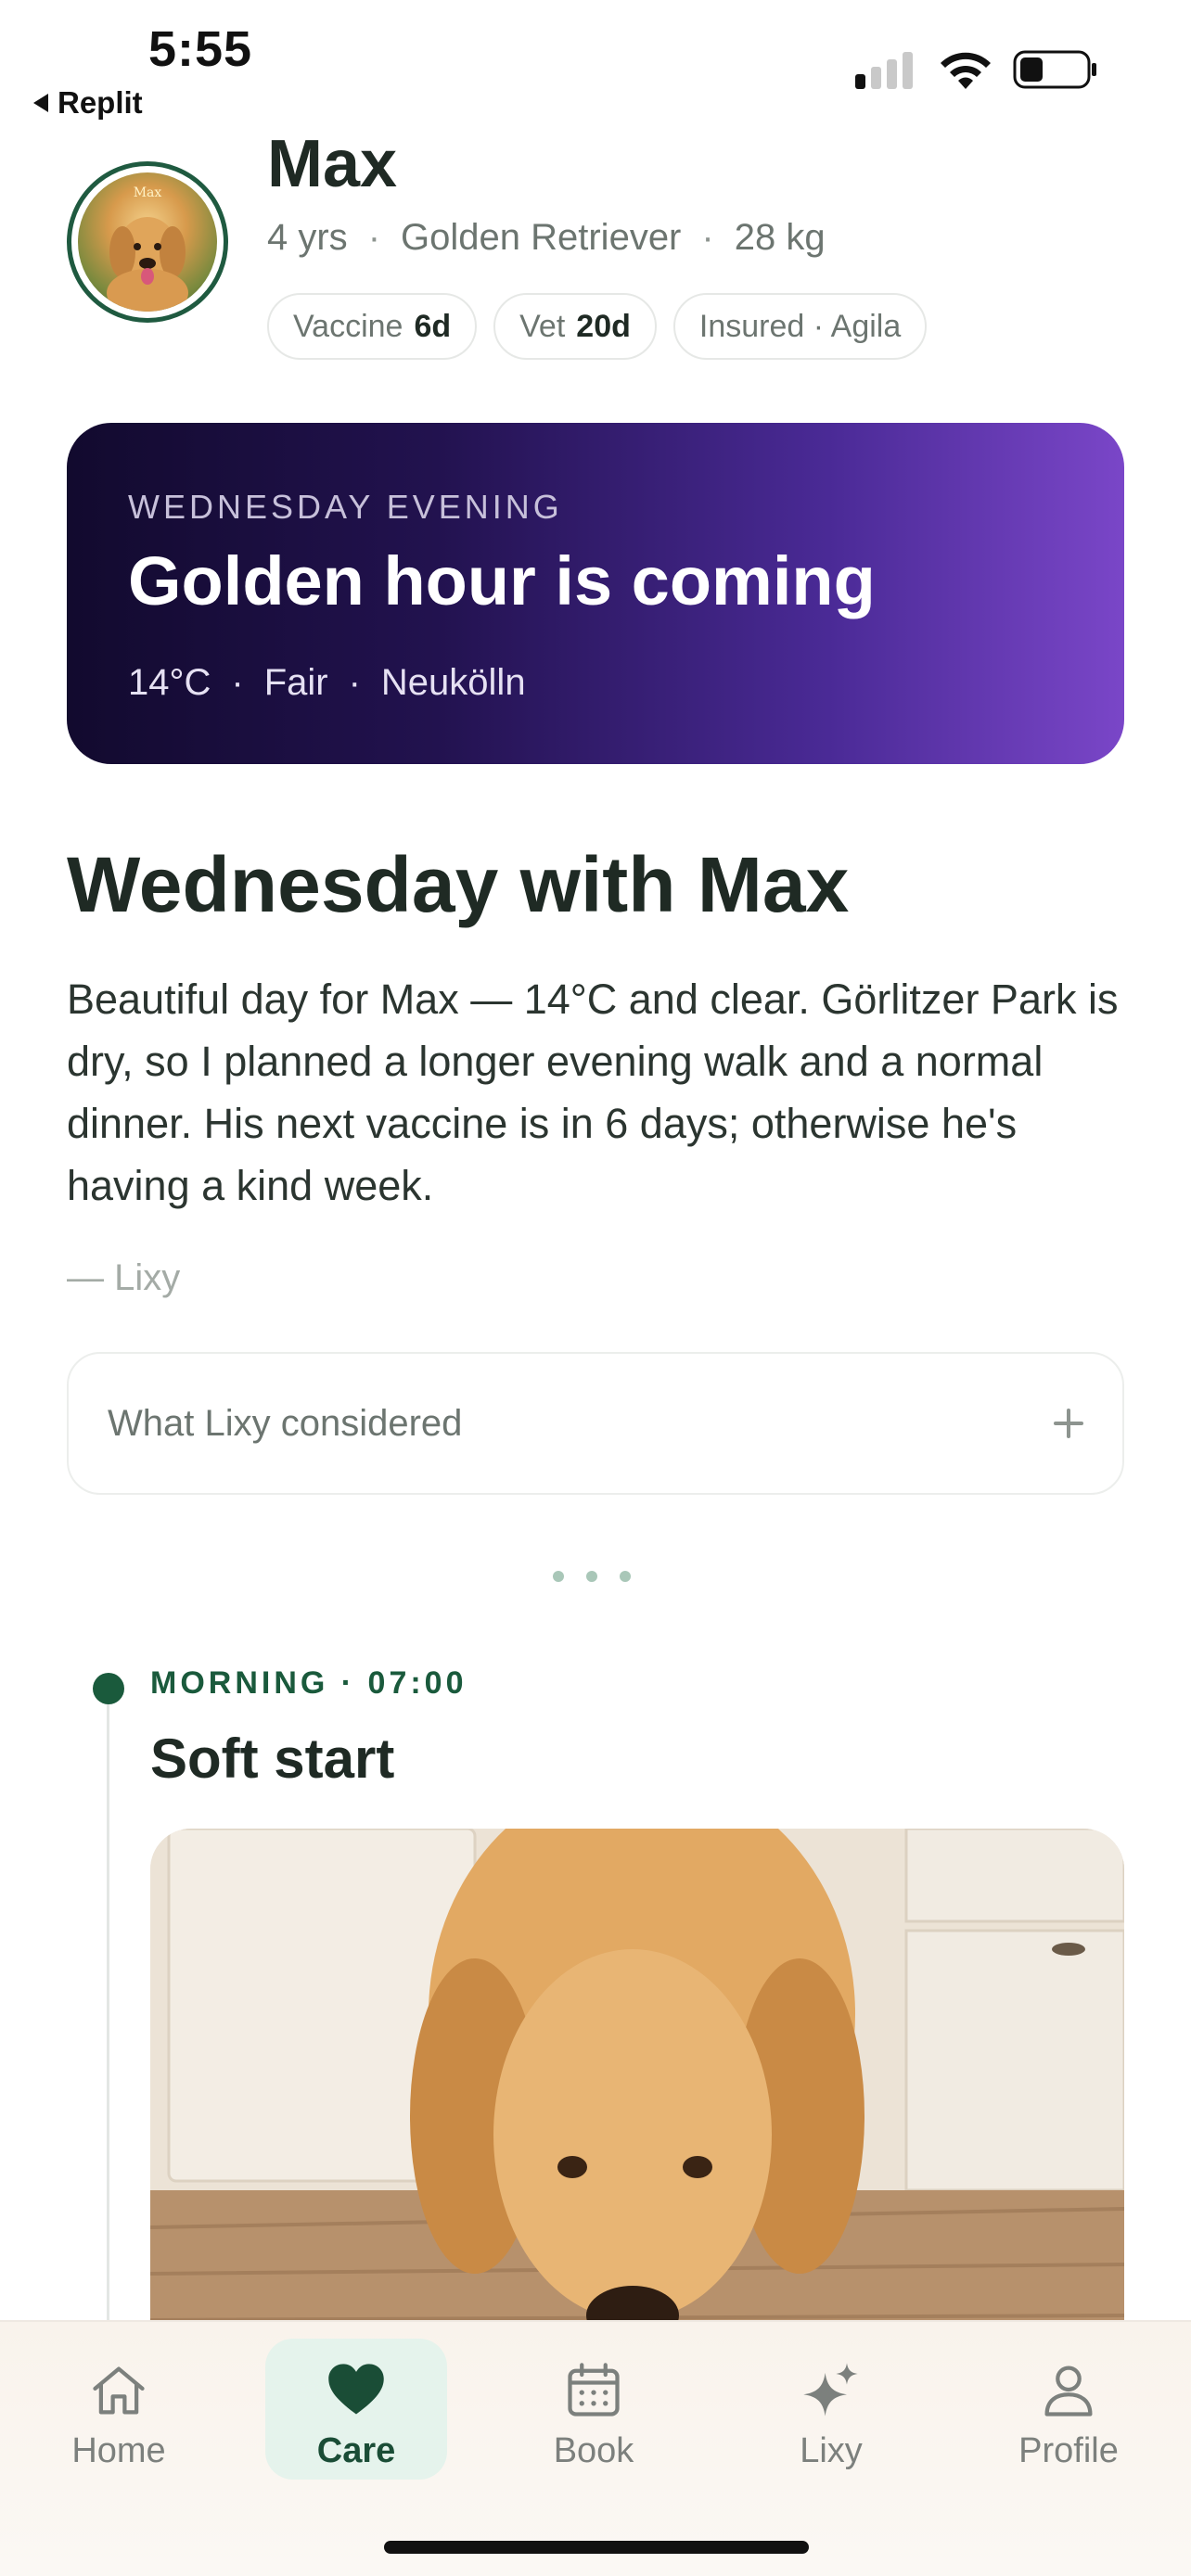 Image resolution: width=1191 pixels, height=2576 pixels. Describe the element at coordinates (1068, 1424) in the screenshot. I see `plus-icon` at that location.